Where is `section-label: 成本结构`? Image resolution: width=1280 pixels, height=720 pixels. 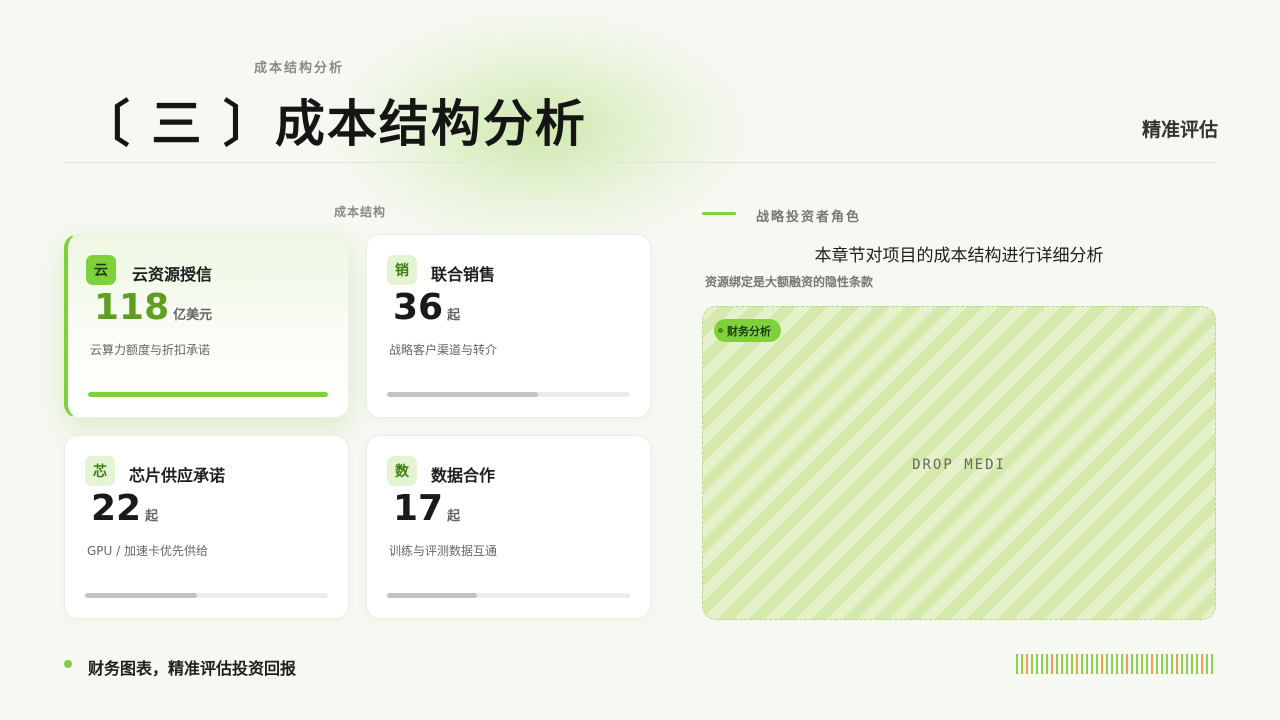
section-label: 成本结构 is located at coordinates (360, 212).